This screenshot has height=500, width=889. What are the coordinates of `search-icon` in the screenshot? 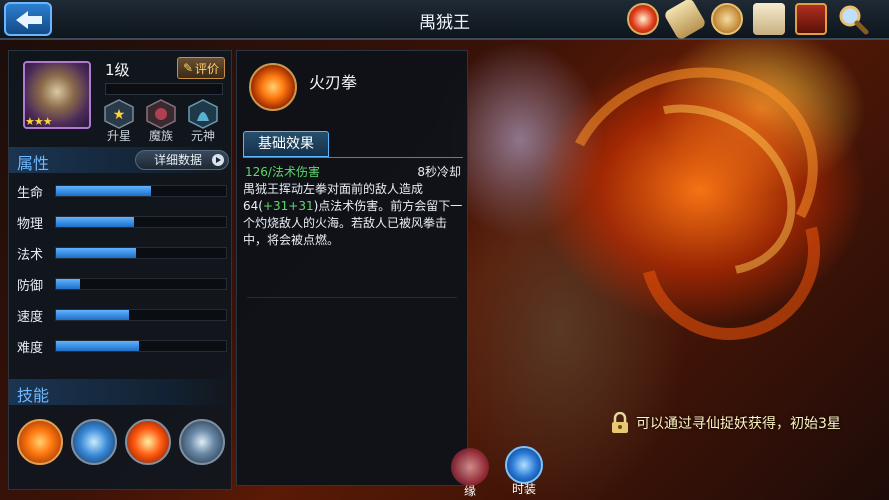 It's located at (853, 19).